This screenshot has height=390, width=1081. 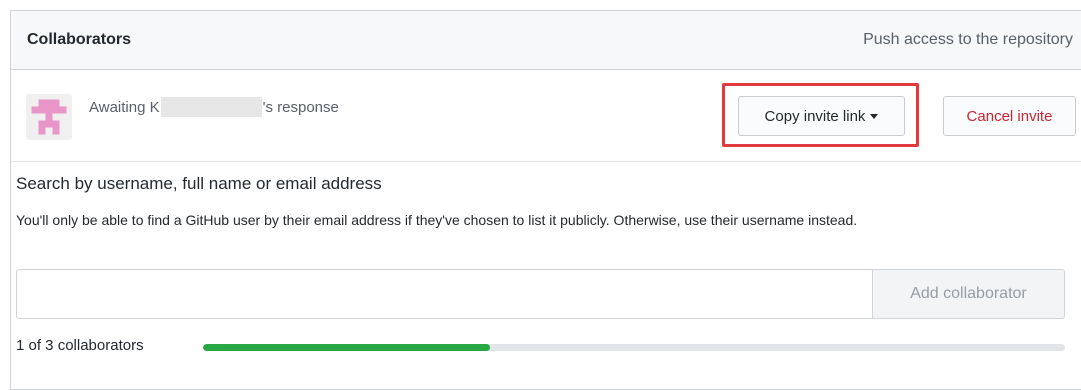 What do you see at coordinates (79, 39) in the screenshot?
I see `panel-title: Collaborators` at bounding box center [79, 39].